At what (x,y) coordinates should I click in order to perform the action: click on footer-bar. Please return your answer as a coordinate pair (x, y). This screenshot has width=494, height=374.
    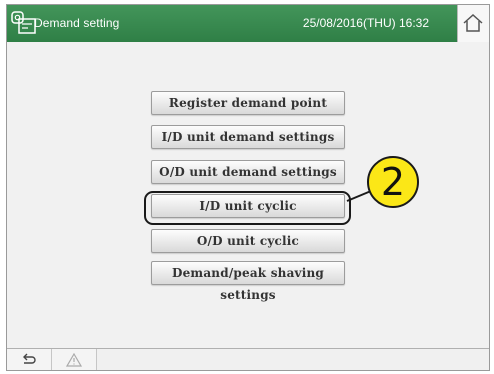
    Looking at the image, I should click on (248, 359).